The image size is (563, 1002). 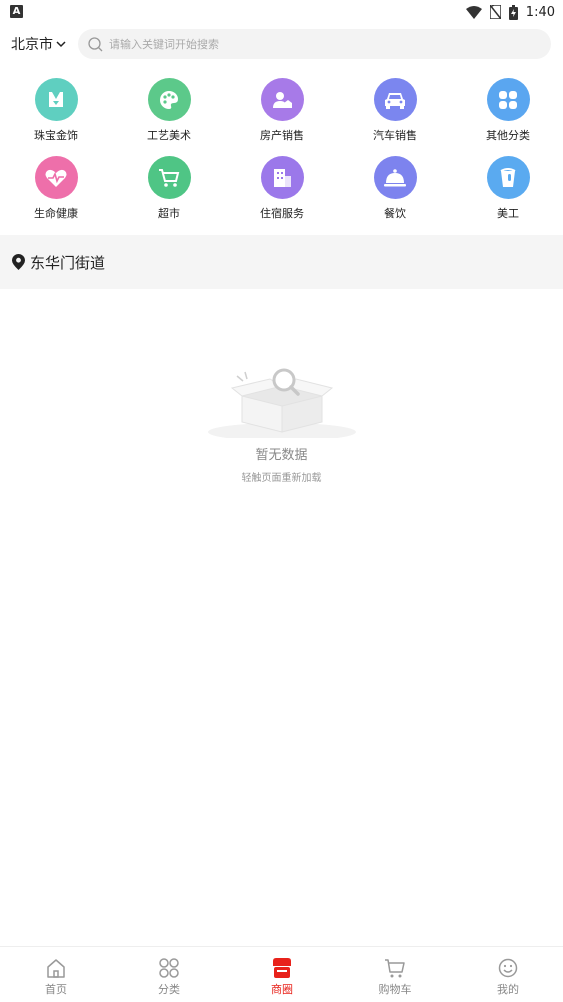 I want to click on location-street: 东华门街道, so click(x=68, y=262).